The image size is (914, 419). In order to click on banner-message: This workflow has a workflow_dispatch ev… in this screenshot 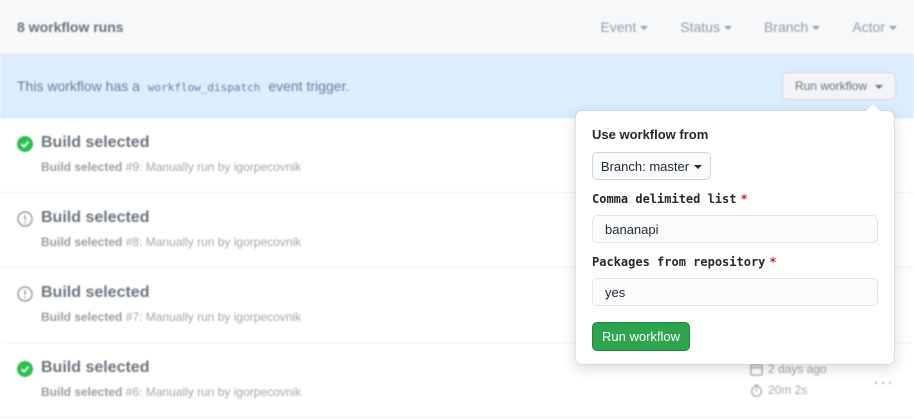, I will do `click(183, 86)`.